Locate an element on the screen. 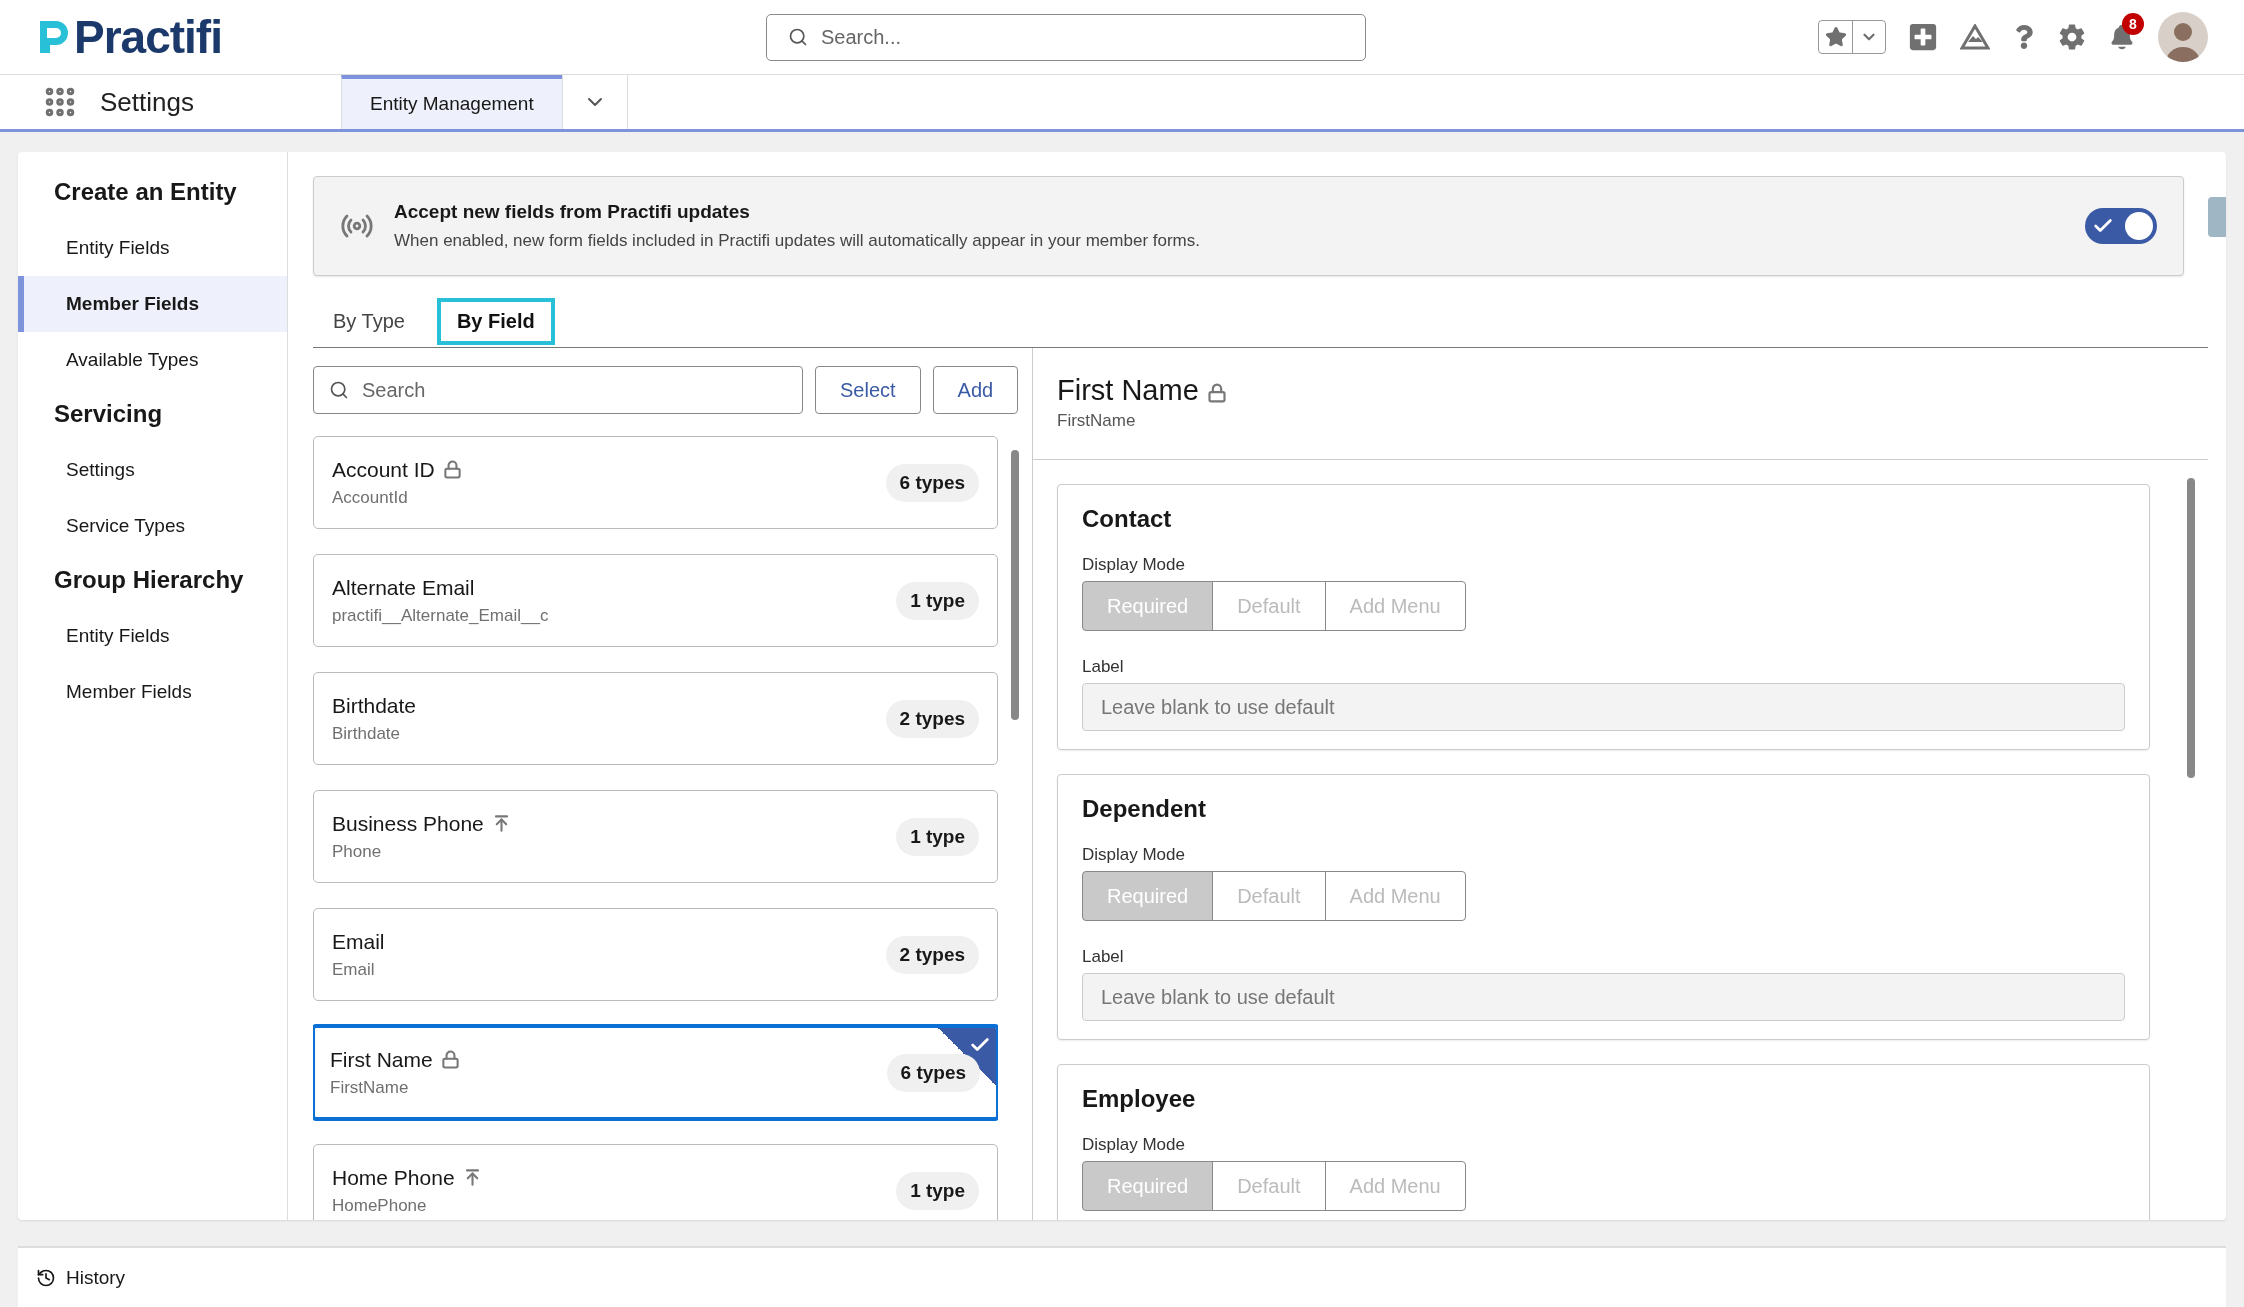 This screenshot has height=1307, width=2244. banner-title: Accept new fields from Practifi updates is located at coordinates (572, 212).